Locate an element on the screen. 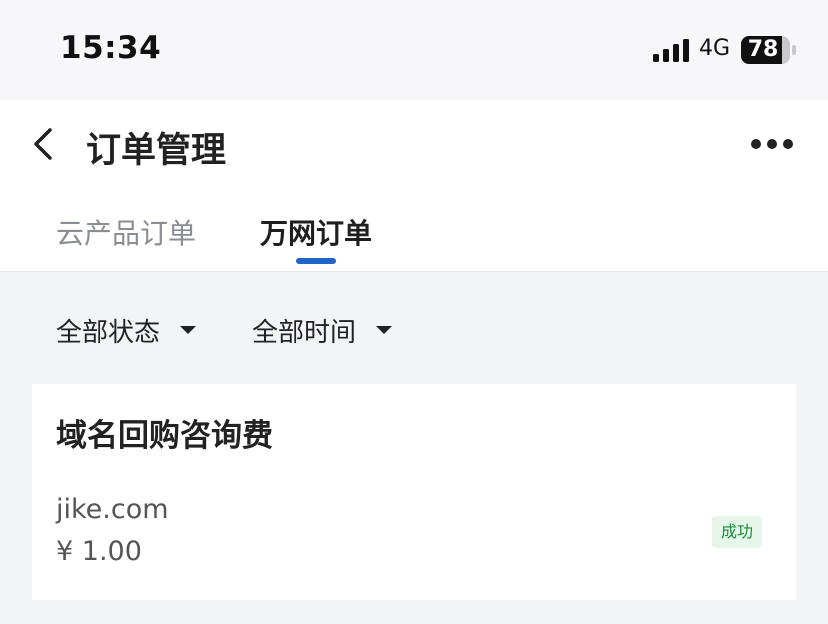 Image resolution: width=828 pixels, height=624 pixels. tab-wanwang-orders: 万网订单 is located at coordinates (316, 232).